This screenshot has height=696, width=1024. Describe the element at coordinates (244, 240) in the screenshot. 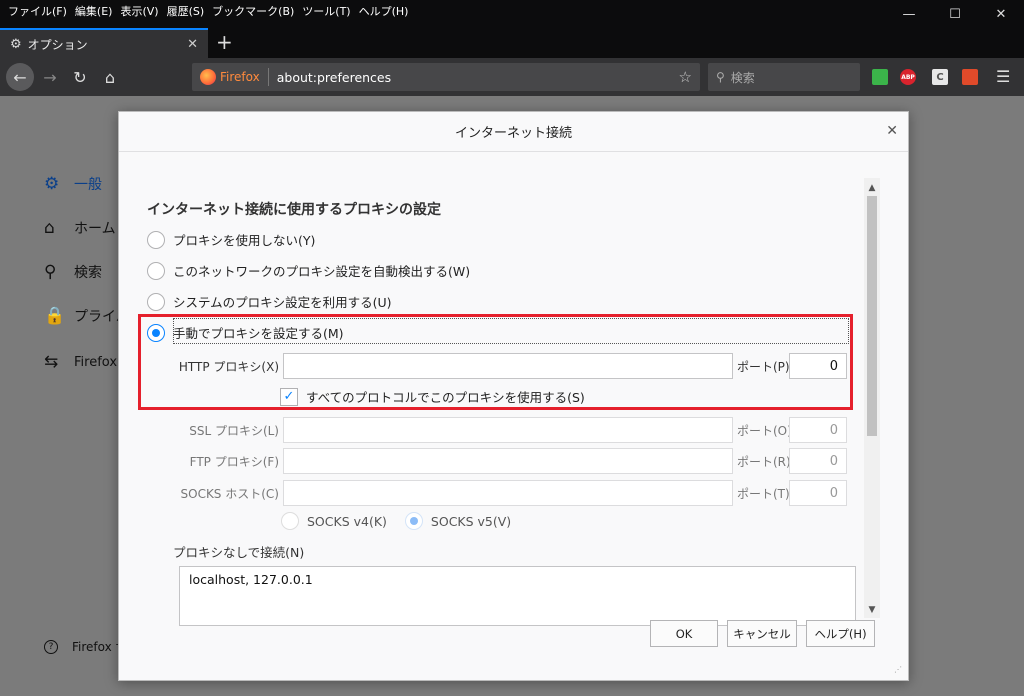

I see `radio-label: プロキシを使用しない(Y)` at that location.